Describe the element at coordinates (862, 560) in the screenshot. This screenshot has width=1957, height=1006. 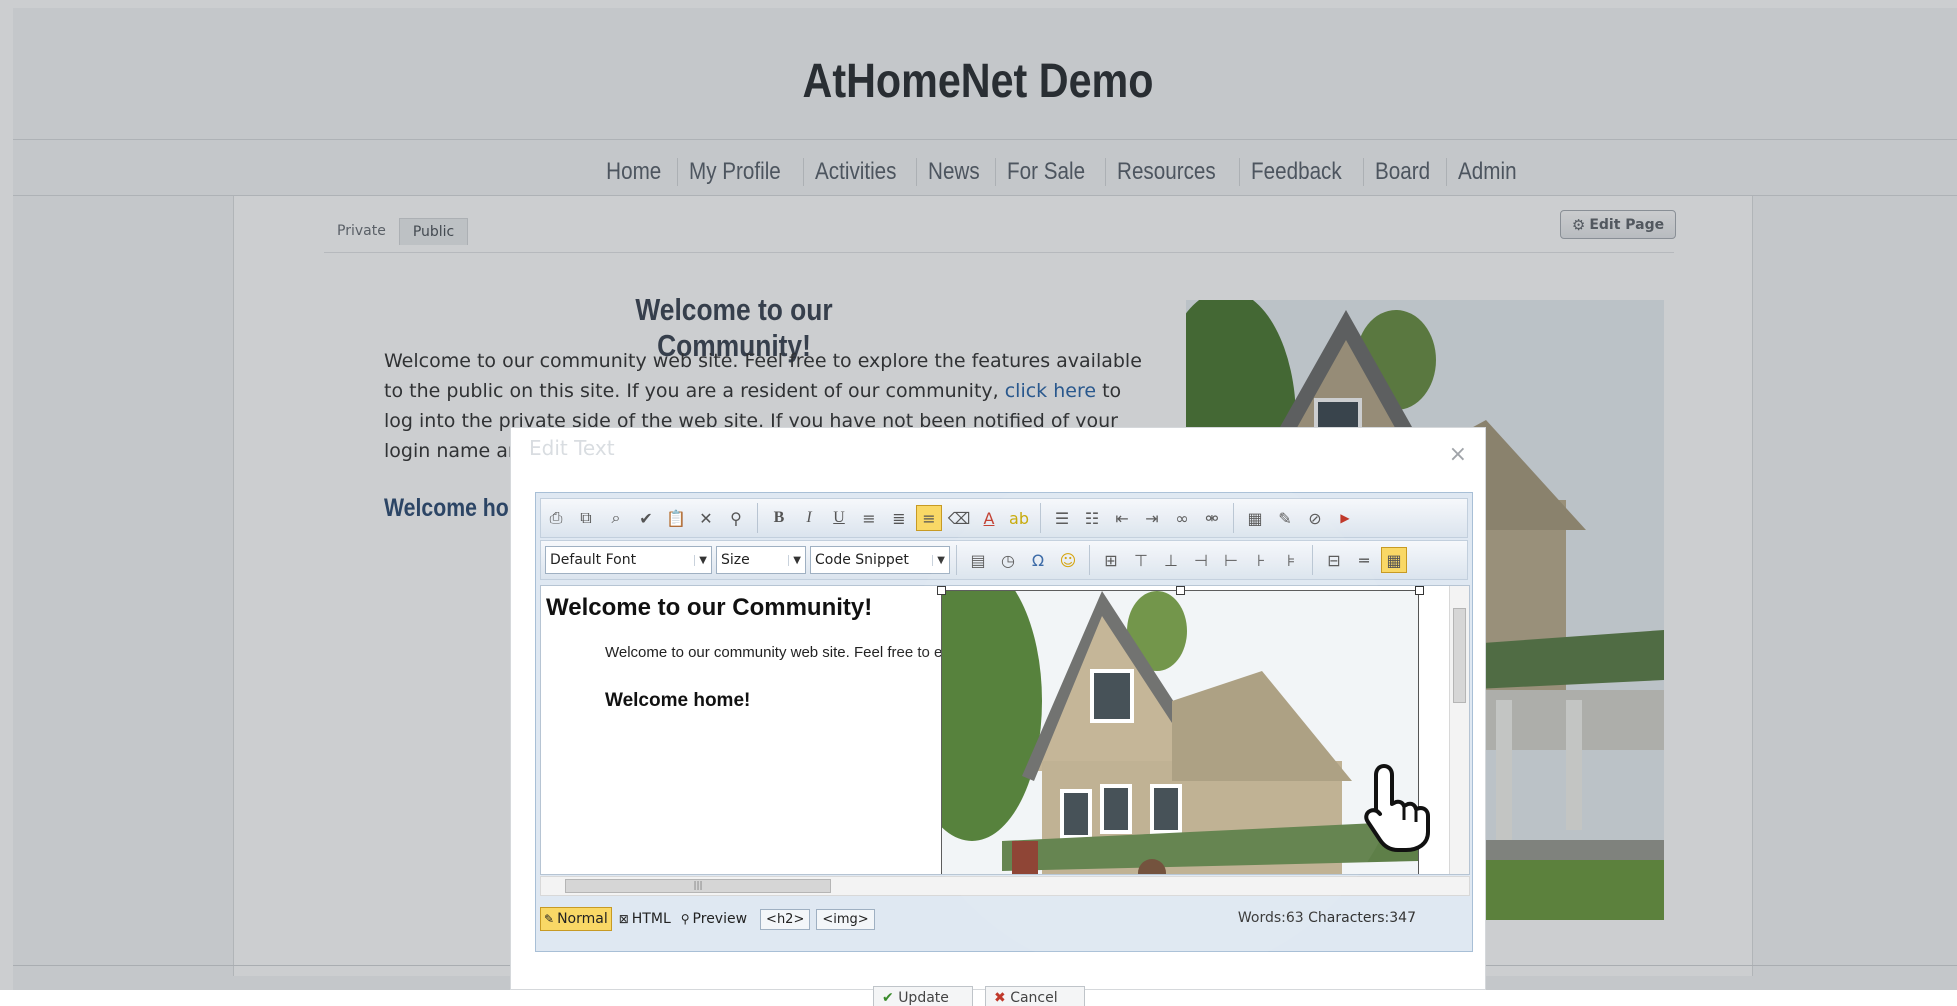
I see `code-snippet-value: Code Snippet` at that location.